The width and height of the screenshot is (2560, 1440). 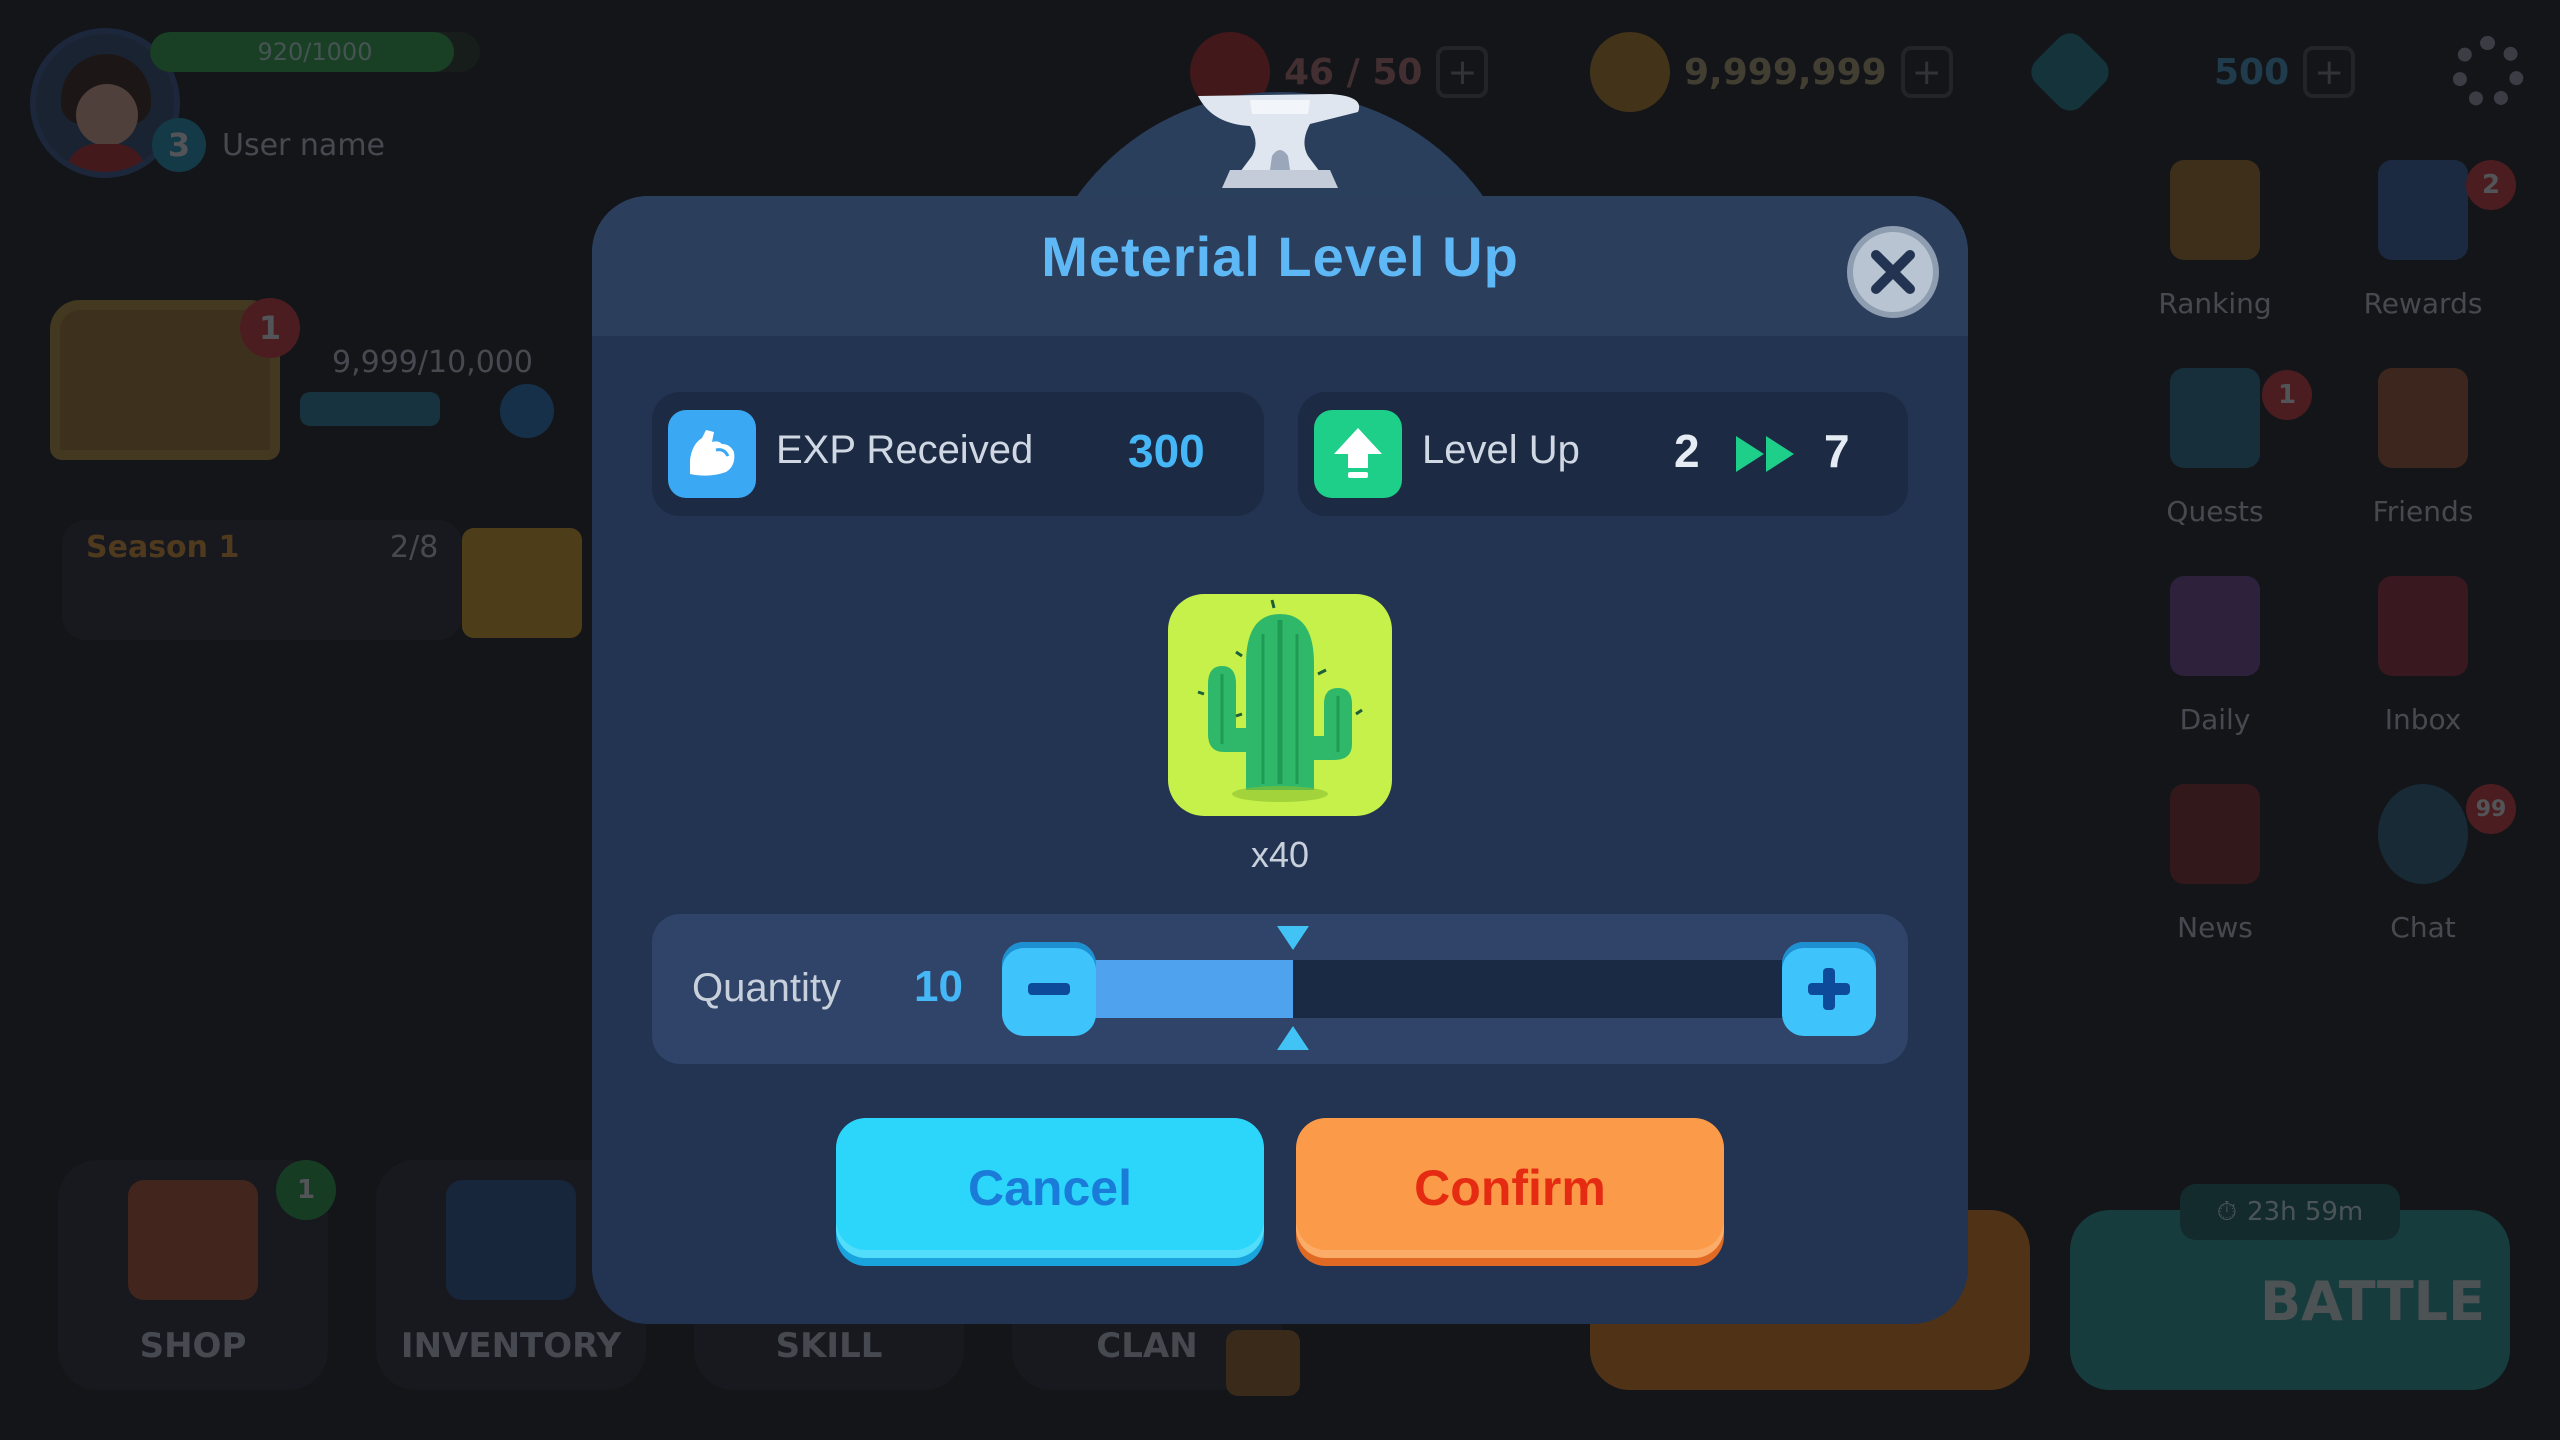 I want to click on player-level-badge: 3, so click(x=179, y=145).